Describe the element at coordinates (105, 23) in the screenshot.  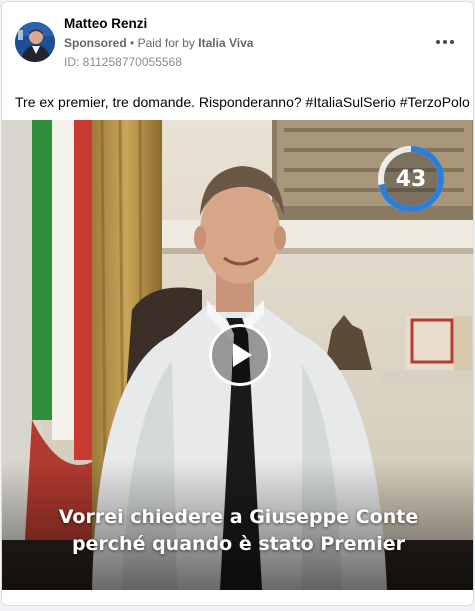
I see `author-name: Matteo Renzi` at that location.